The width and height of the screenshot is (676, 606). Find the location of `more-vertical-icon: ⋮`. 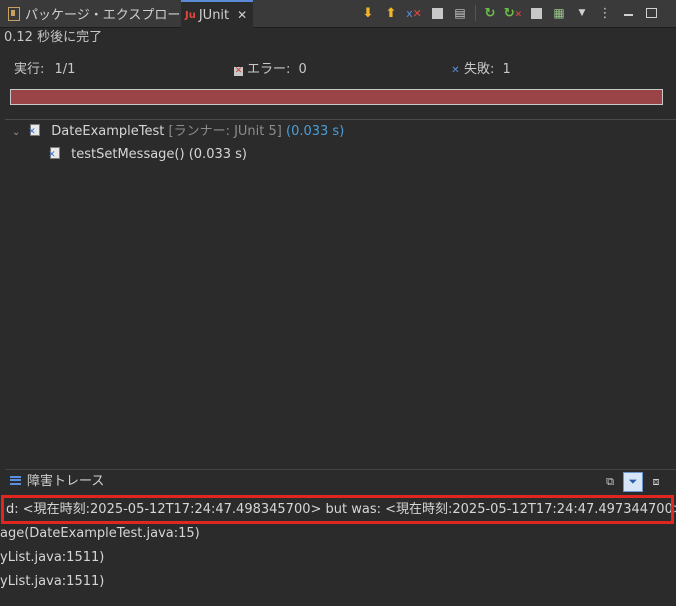

more-vertical-icon: ⋮ is located at coordinates (605, 13).